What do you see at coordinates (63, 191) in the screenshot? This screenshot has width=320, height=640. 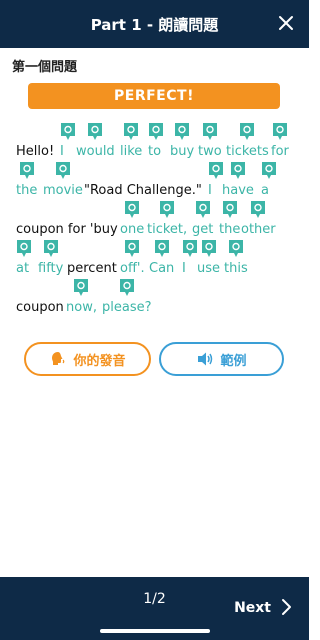 I see `sentence-word: movie` at bounding box center [63, 191].